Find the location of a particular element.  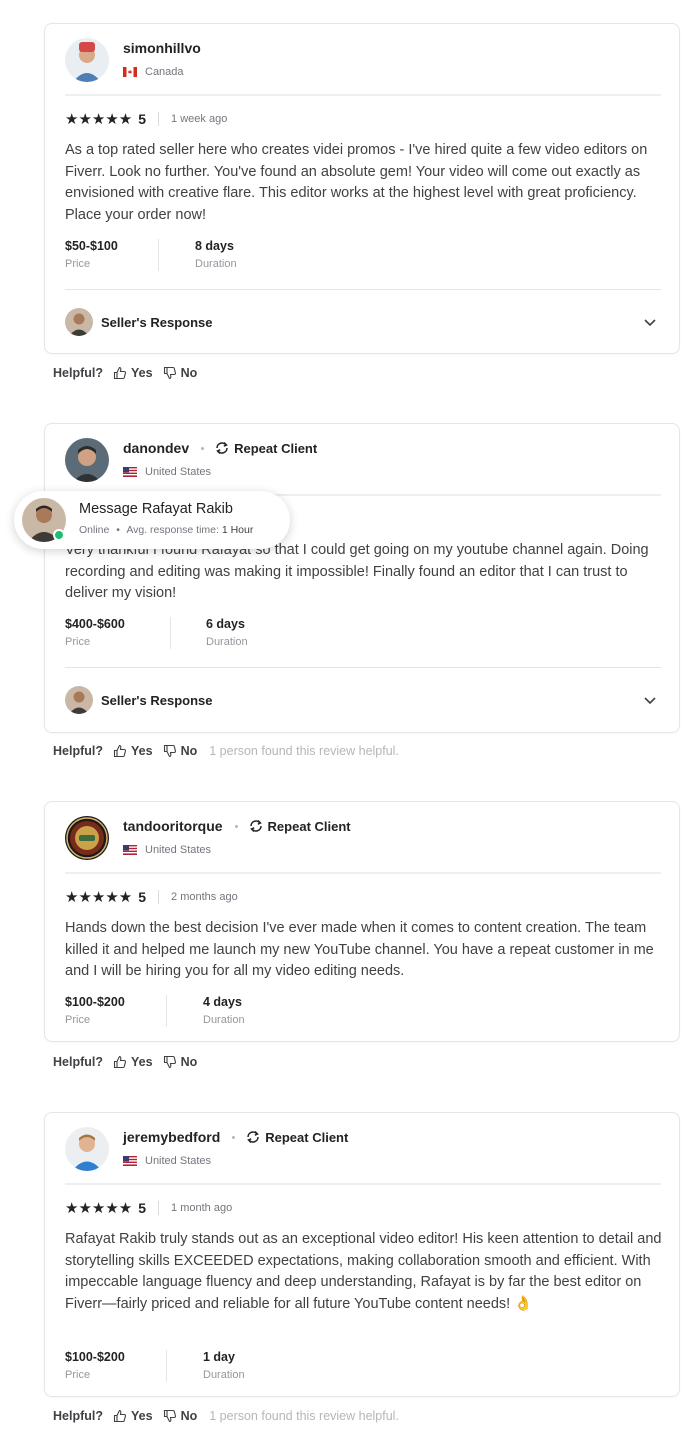

rating-row: ★★★★★ 5 1 month ago is located at coordinates (148, 1208).